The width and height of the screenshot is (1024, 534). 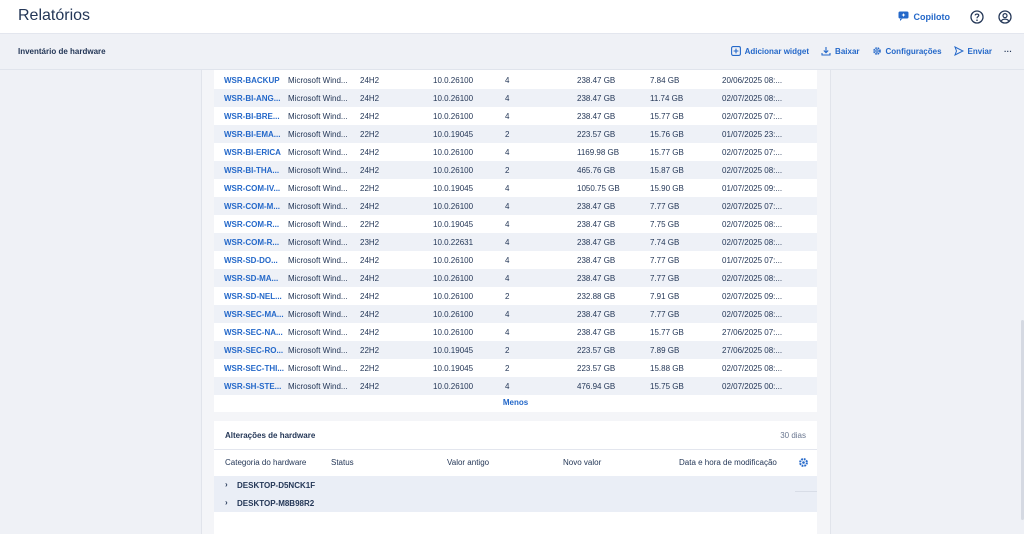 I want to click on add-icon, so click(x=735, y=51).